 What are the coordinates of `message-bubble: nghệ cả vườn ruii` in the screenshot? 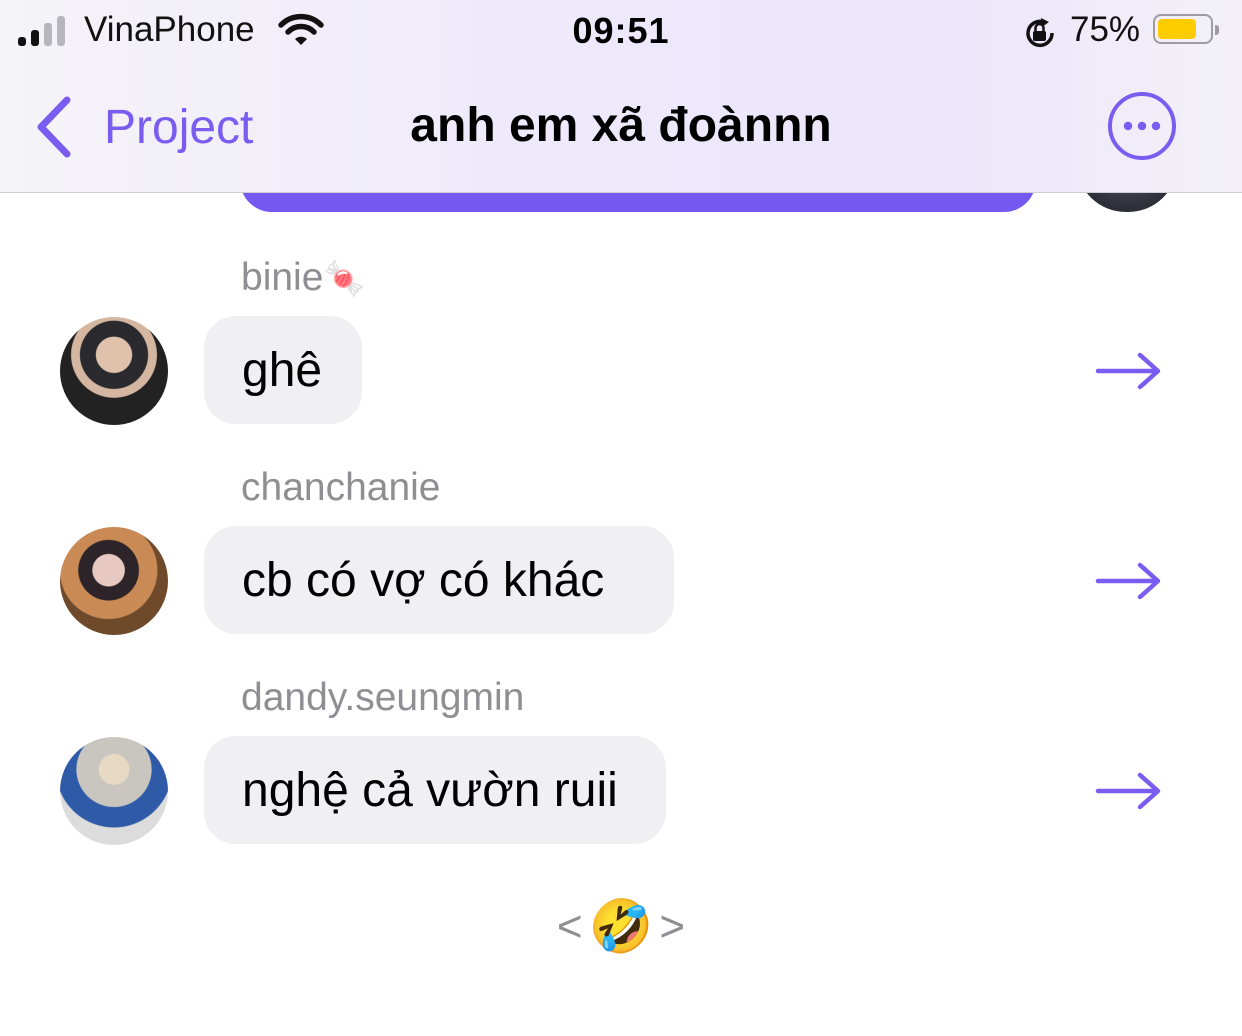 It's located at (435, 790).